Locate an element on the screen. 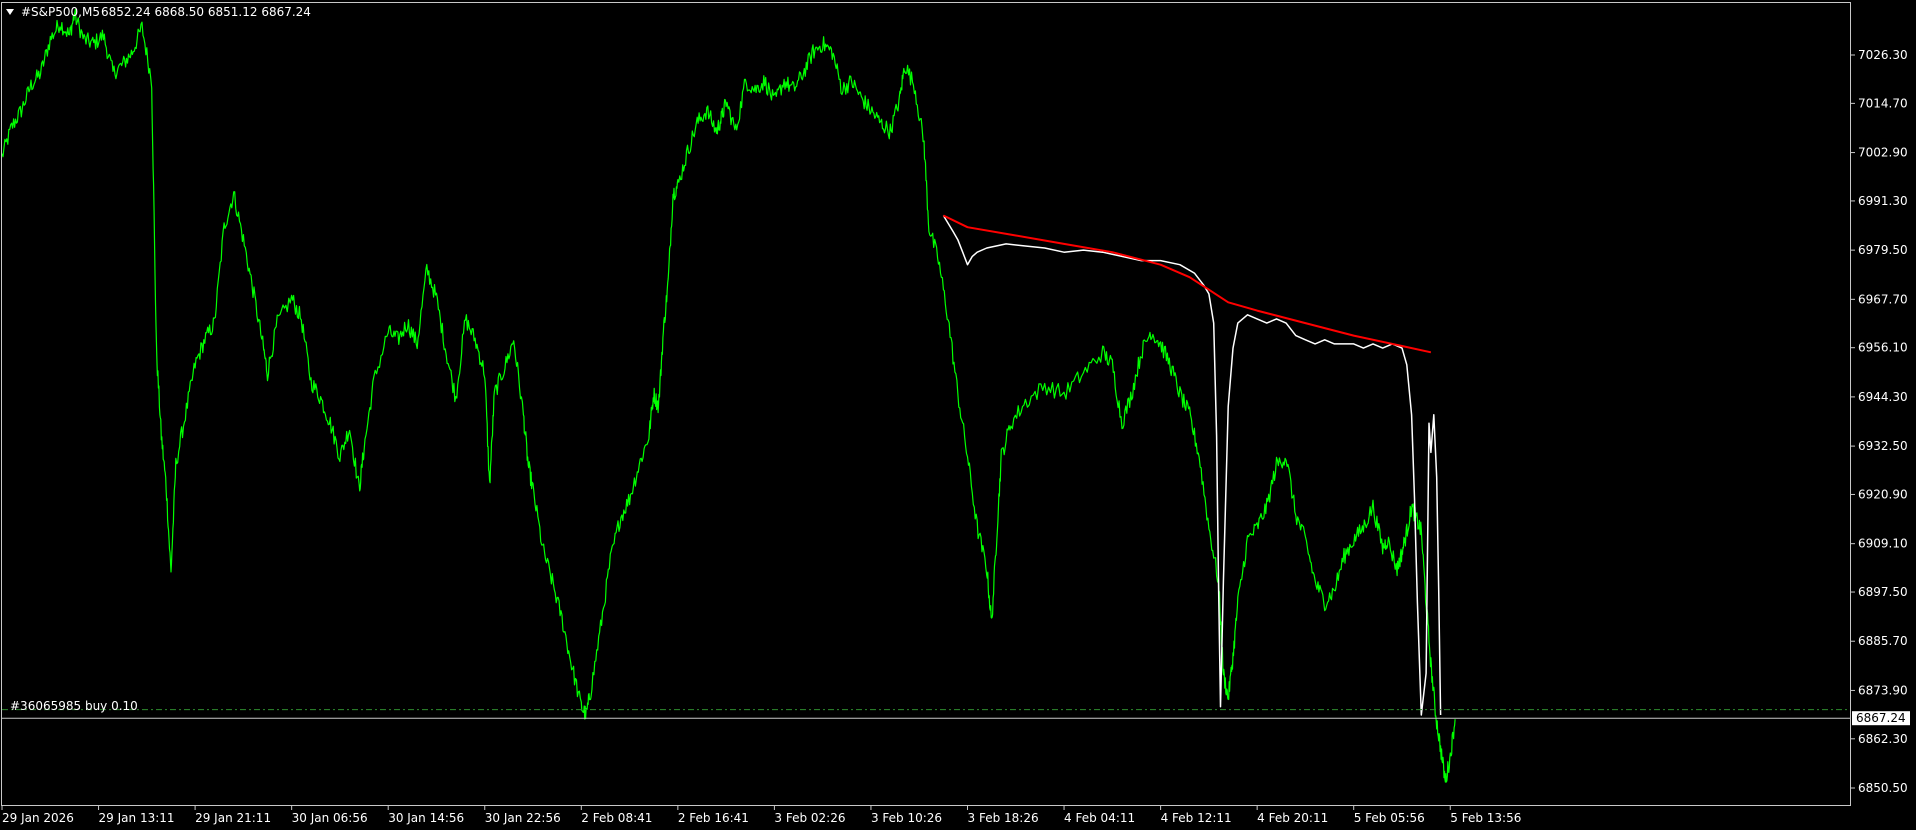 The image size is (1916, 830). x-tick-label: 4 Feb 20:11 is located at coordinates (1292, 818).